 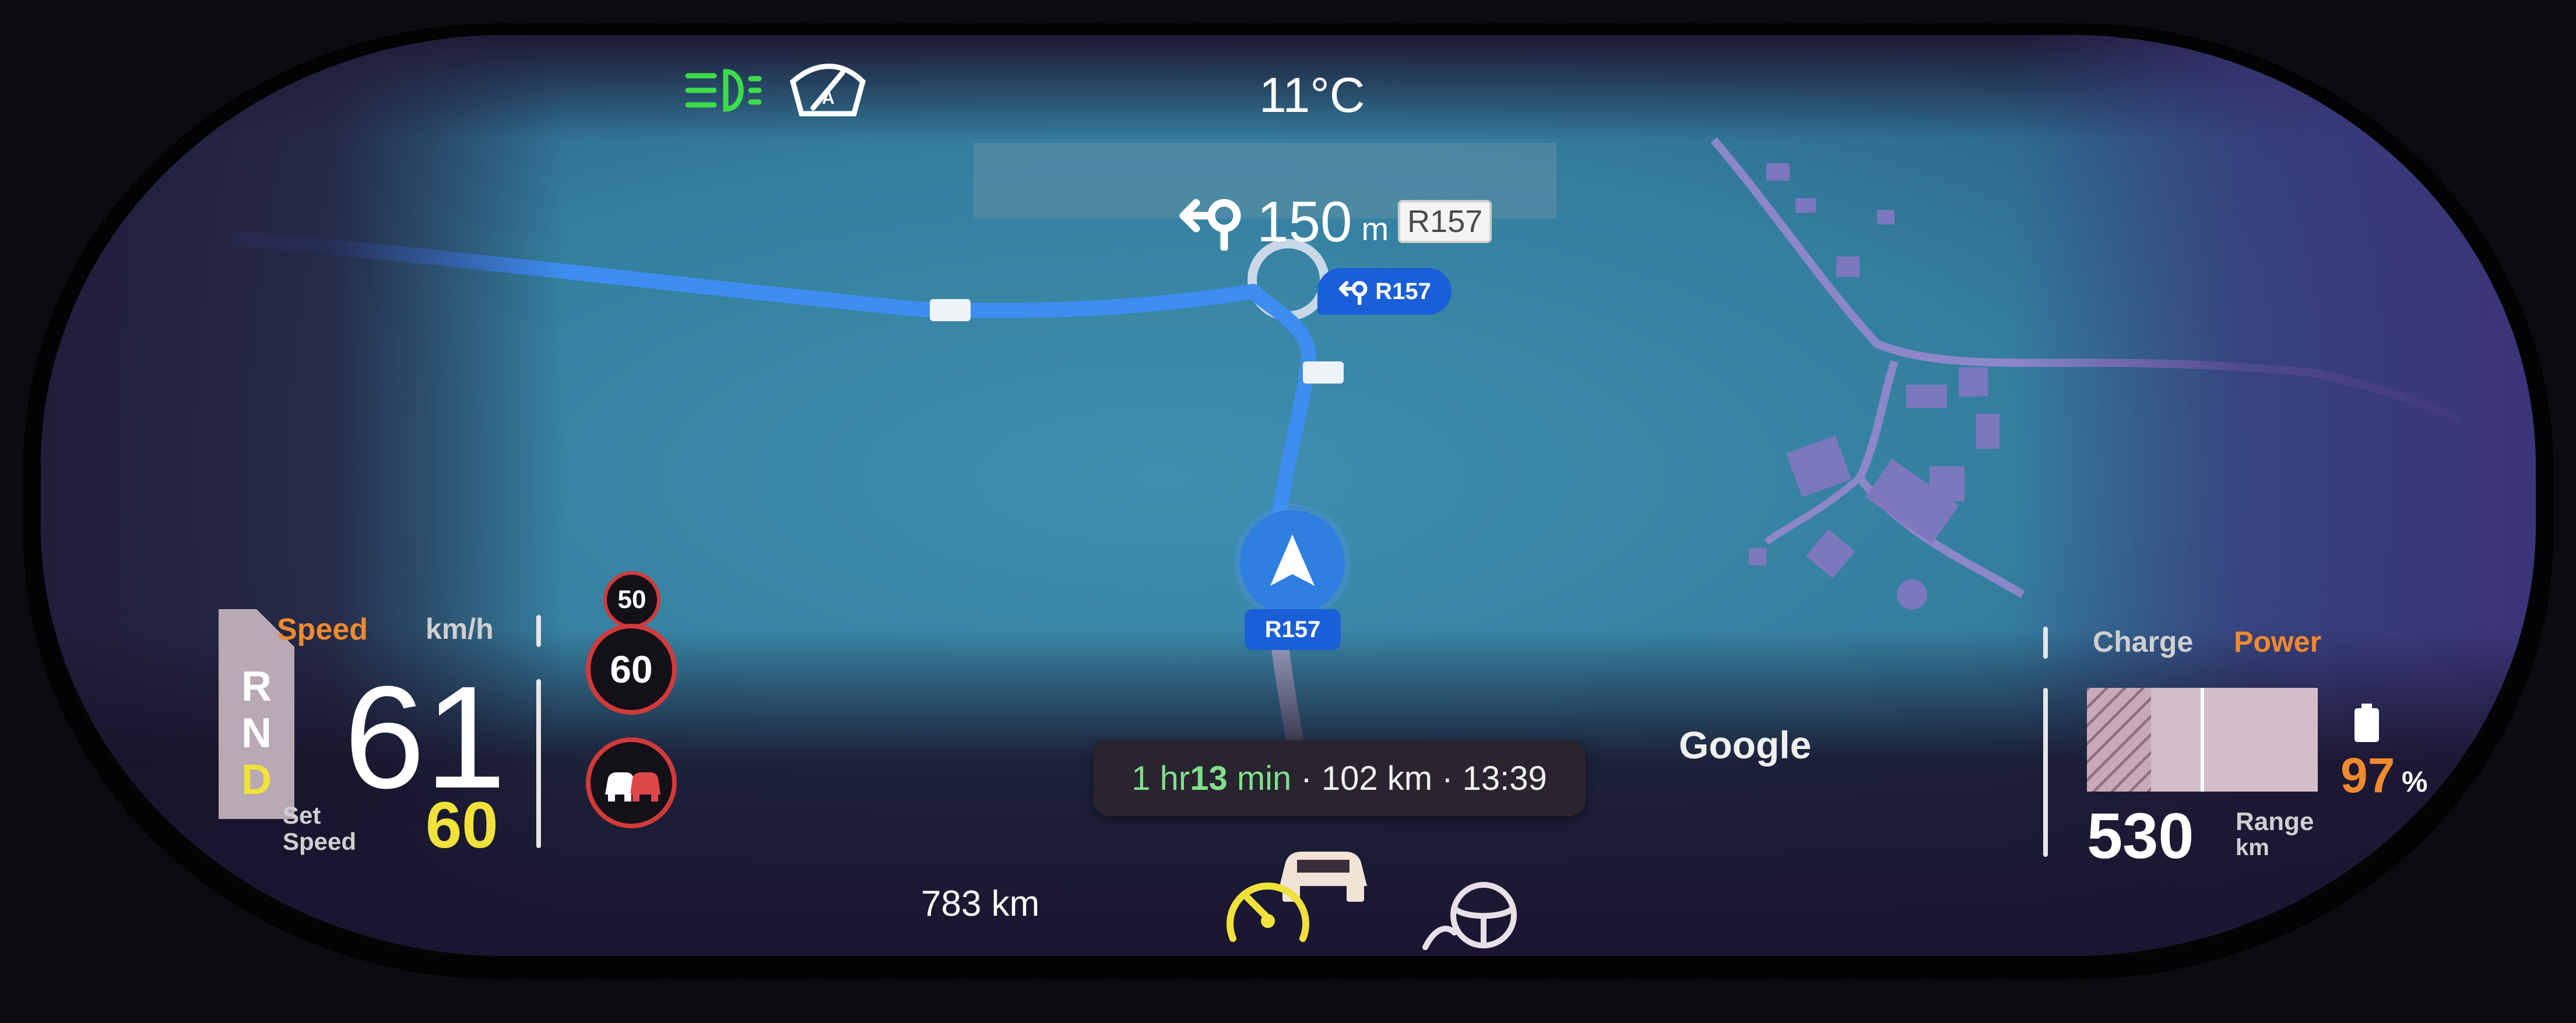 What do you see at coordinates (2415, 782) in the screenshot?
I see `battery-percent-sign: %` at bounding box center [2415, 782].